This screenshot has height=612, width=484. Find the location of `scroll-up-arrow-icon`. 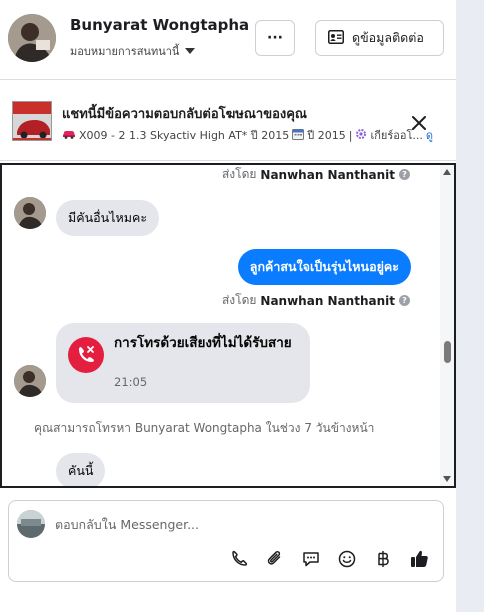

scroll-up-arrow-icon is located at coordinates (447, 172).